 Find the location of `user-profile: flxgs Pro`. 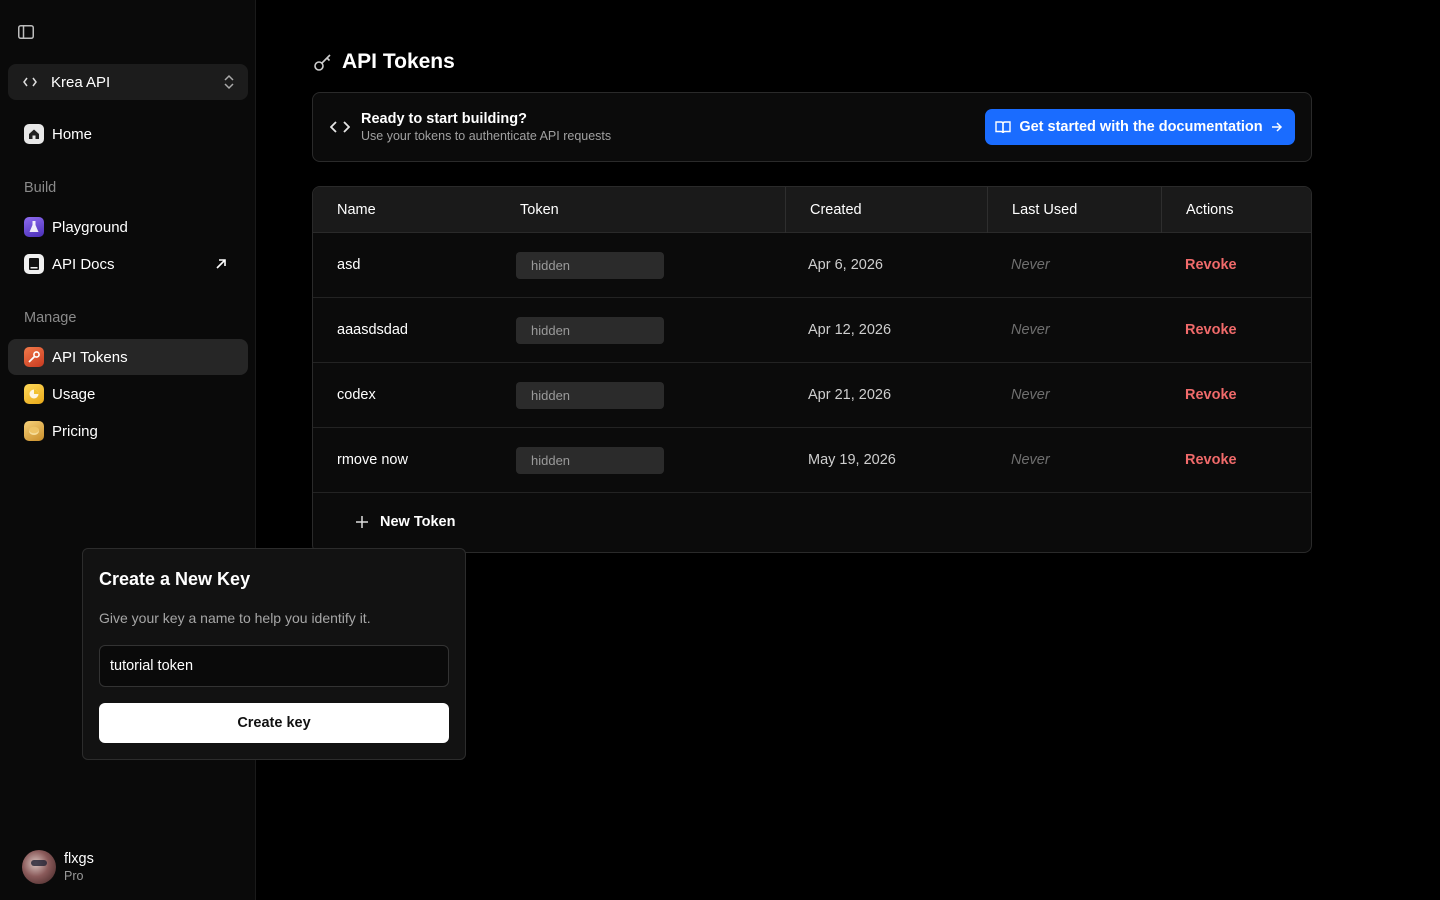

user-profile: flxgs Pro is located at coordinates (58, 867).